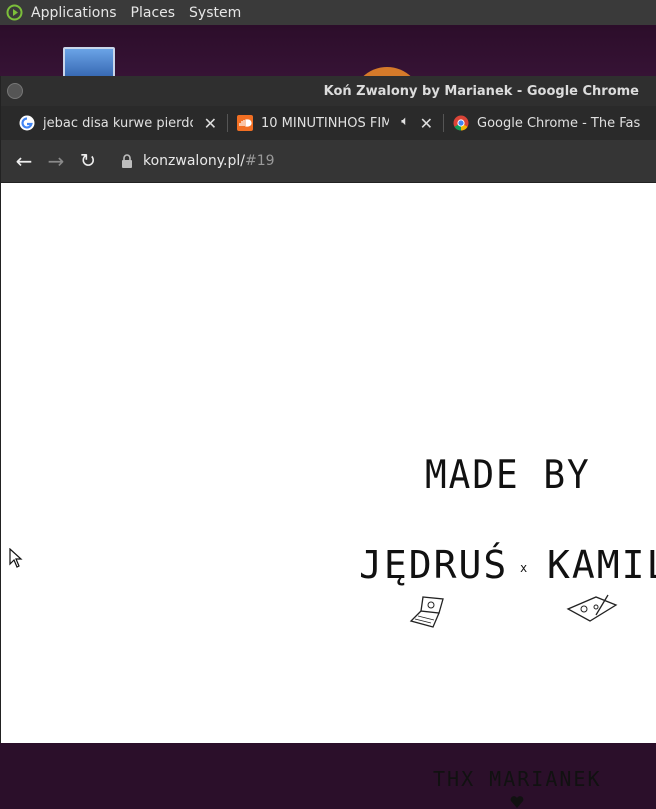 Image resolution: width=656 pixels, height=809 pixels. I want to click on browser-toolbar: ← → ↻ konzwalony.pl/#19, so click(328, 161).